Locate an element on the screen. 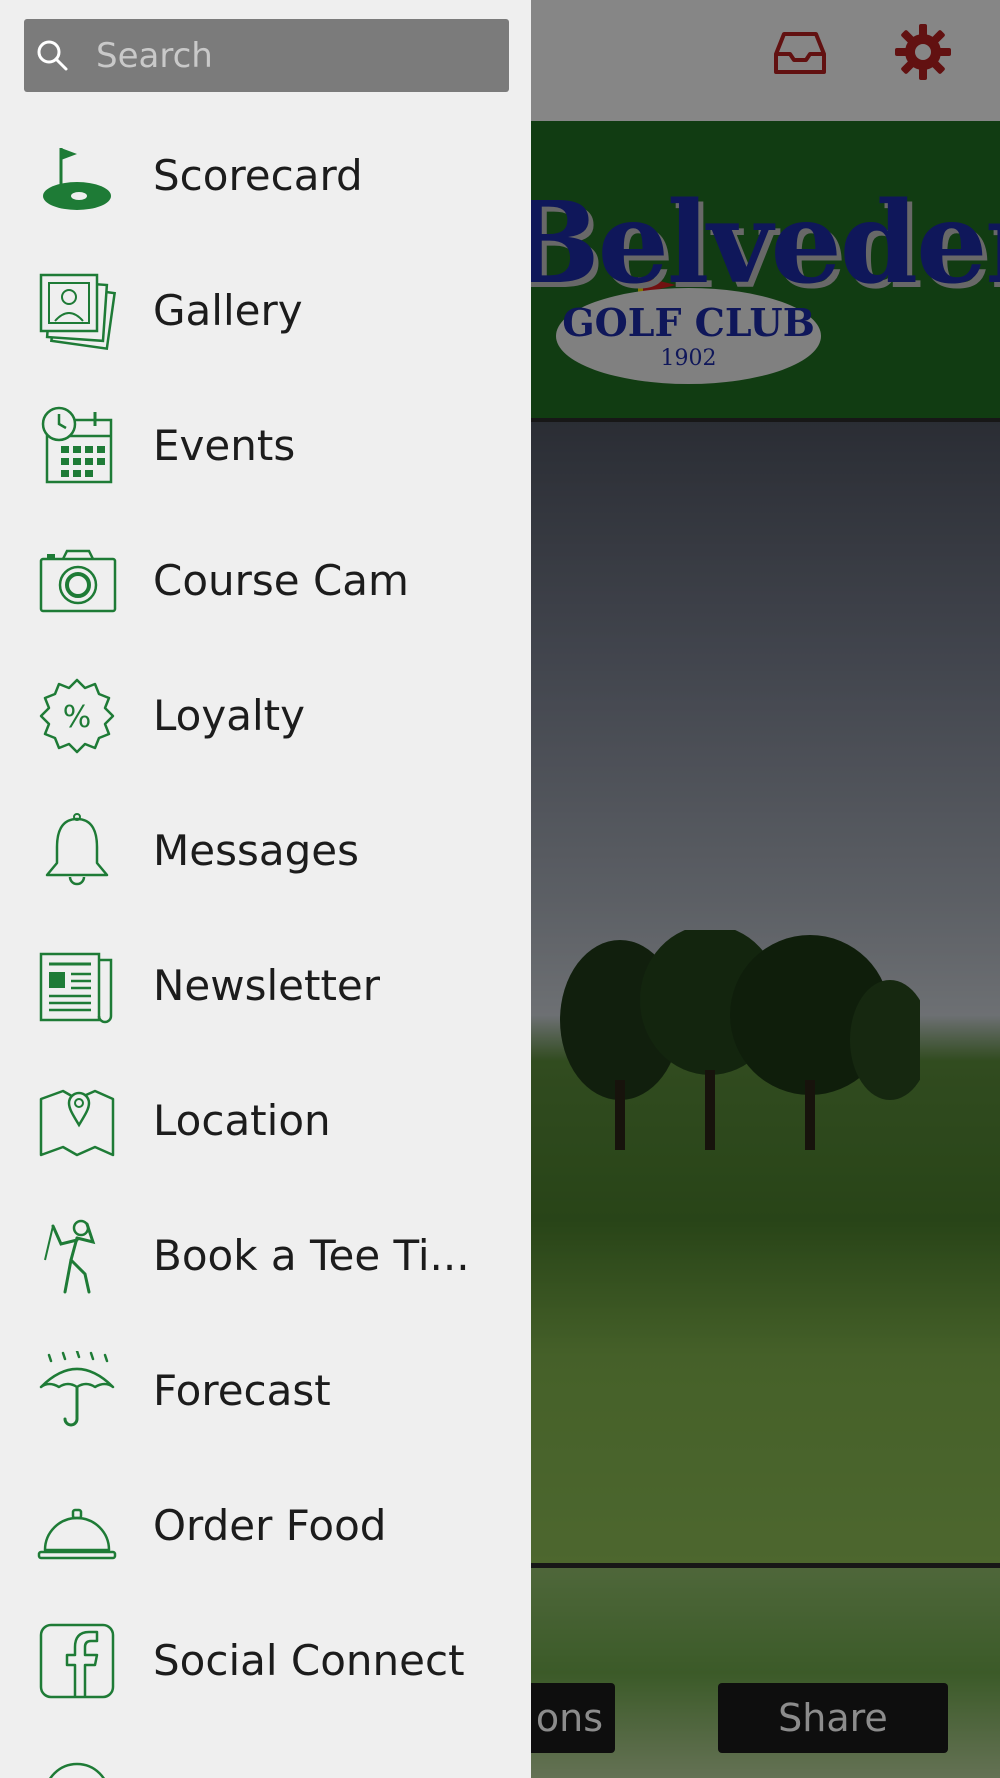  percent-badge-icon: % is located at coordinates (77, 716).